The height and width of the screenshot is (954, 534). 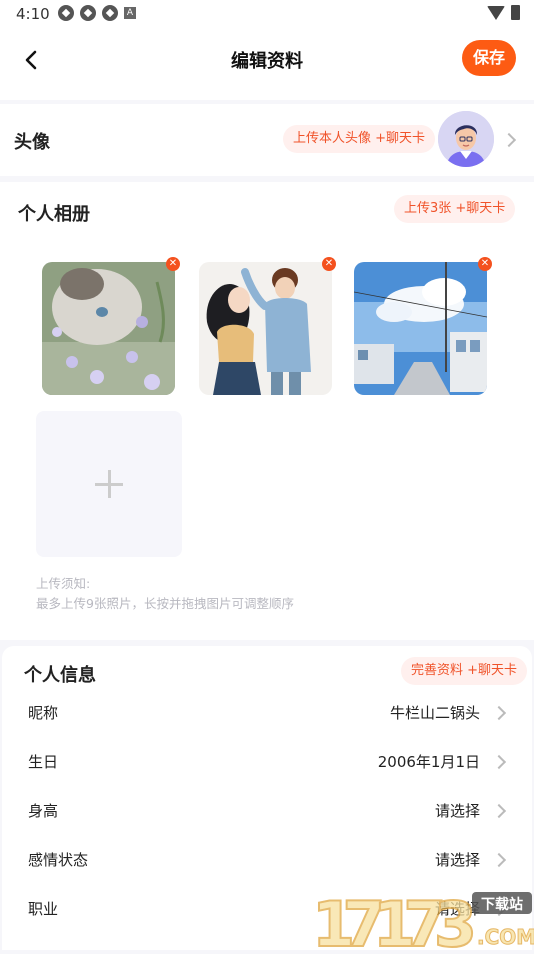 What do you see at coordinates (43, 762) in the screenshot?
I see `info-row-label: 生日` at bounding box center [43, 762].